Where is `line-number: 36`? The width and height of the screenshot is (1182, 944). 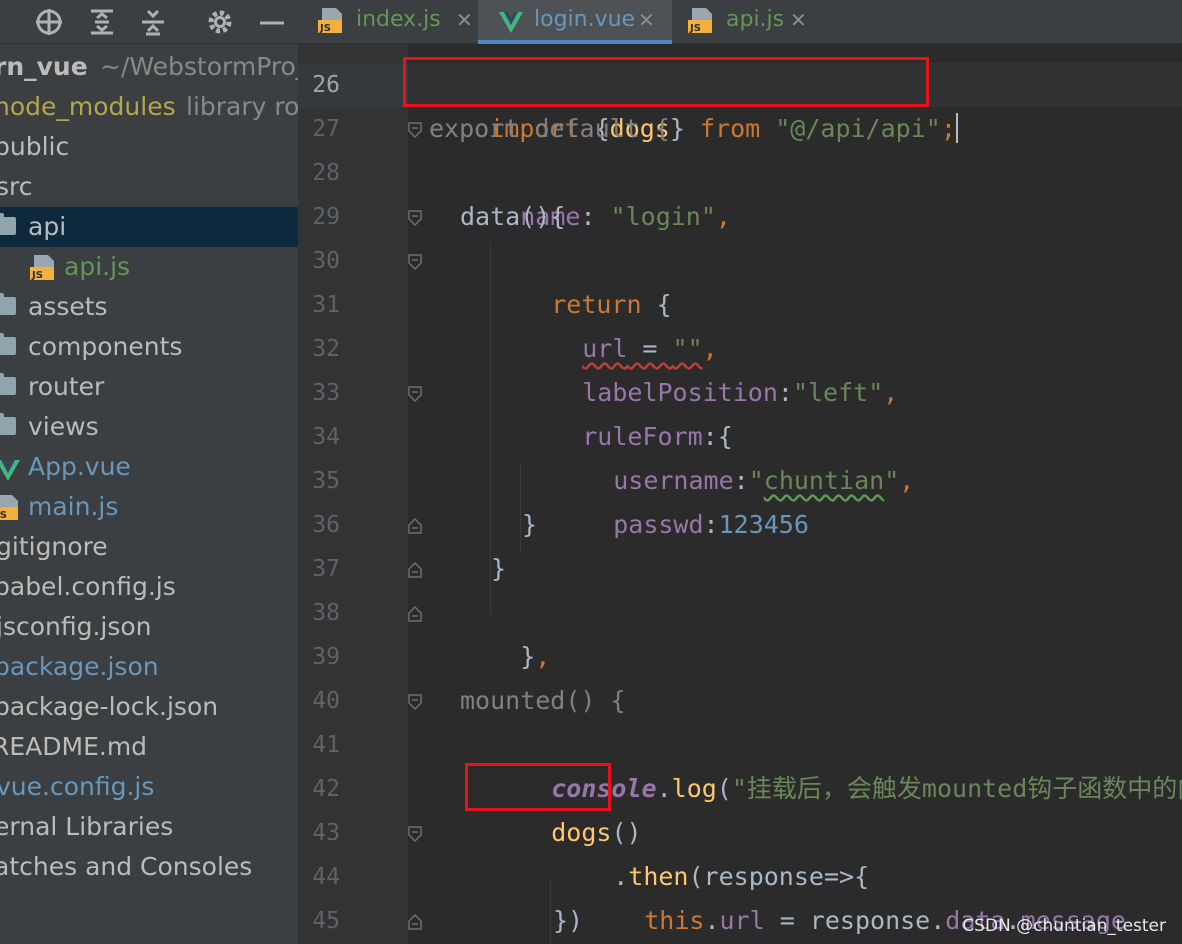 line-number: 36 is located at coordinates (326, 525).